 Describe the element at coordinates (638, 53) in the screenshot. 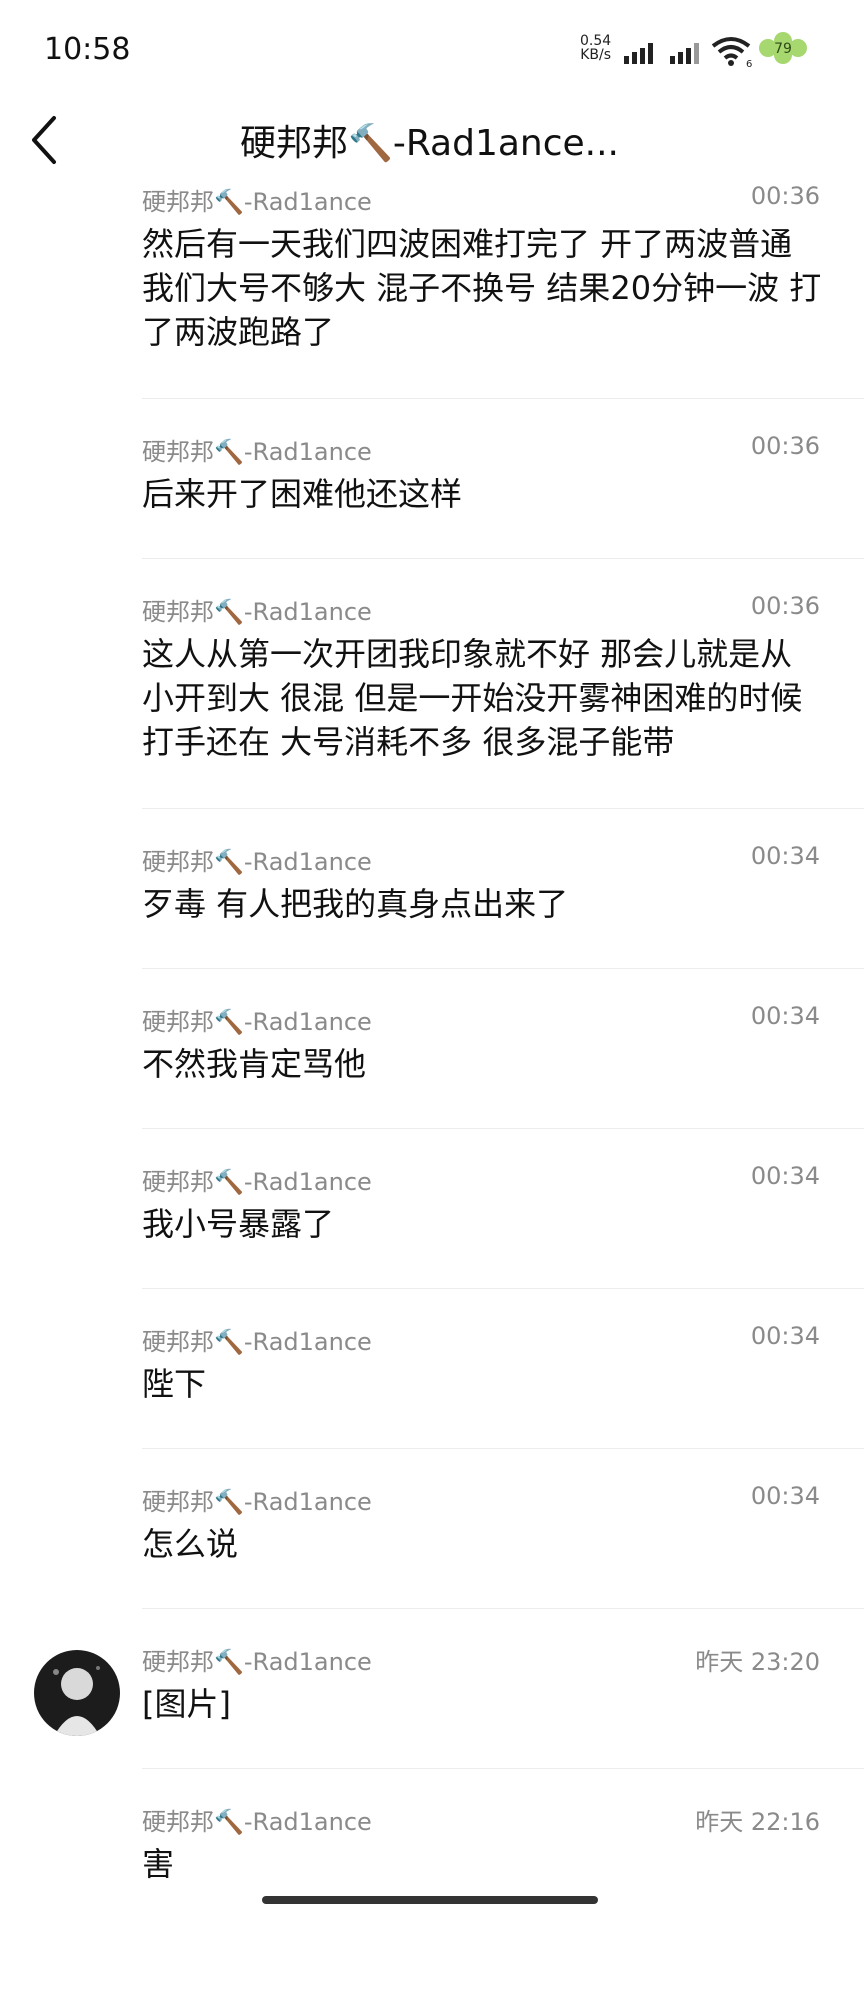

I see `cell-signal-icon` at that location.